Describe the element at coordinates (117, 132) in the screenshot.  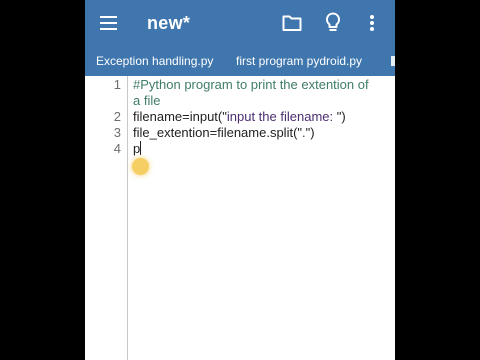
I see `line-number: 3` at that location.